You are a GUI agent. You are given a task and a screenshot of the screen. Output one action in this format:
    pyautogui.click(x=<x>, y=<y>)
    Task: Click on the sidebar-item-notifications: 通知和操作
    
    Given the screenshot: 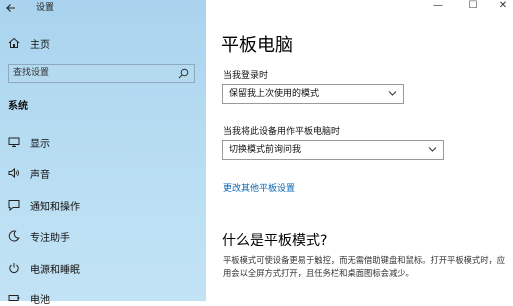 What is the action you would take?
    pyautogui.click(x=44, y=205)
    